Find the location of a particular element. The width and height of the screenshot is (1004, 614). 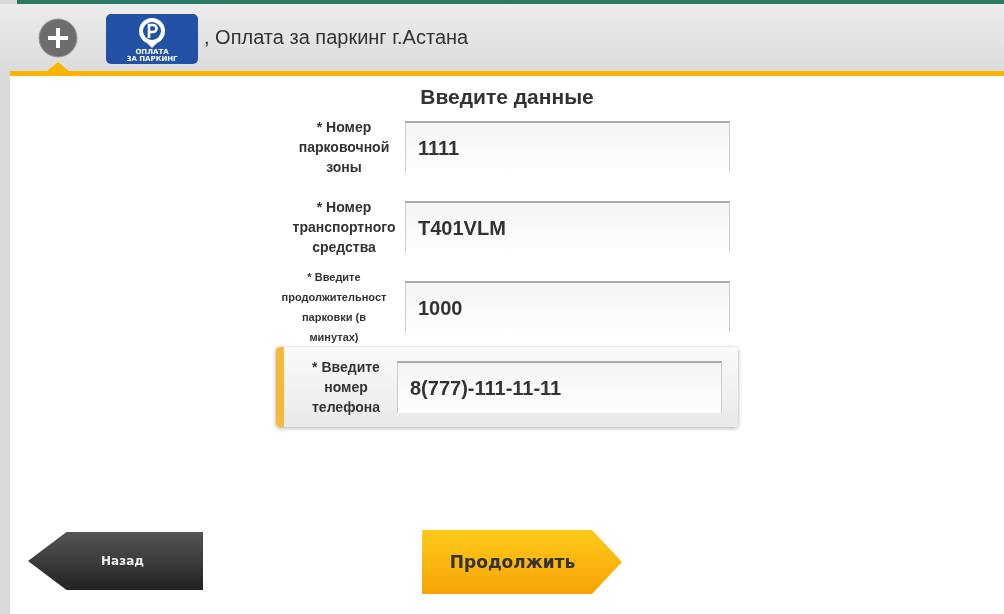

parking-pin-icon is located at coordinates (152, 32).